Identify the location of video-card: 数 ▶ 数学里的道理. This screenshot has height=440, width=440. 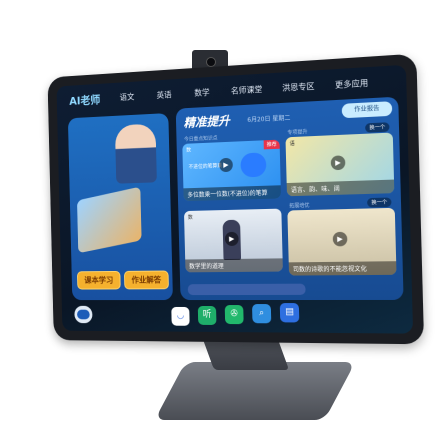
(233, 240).